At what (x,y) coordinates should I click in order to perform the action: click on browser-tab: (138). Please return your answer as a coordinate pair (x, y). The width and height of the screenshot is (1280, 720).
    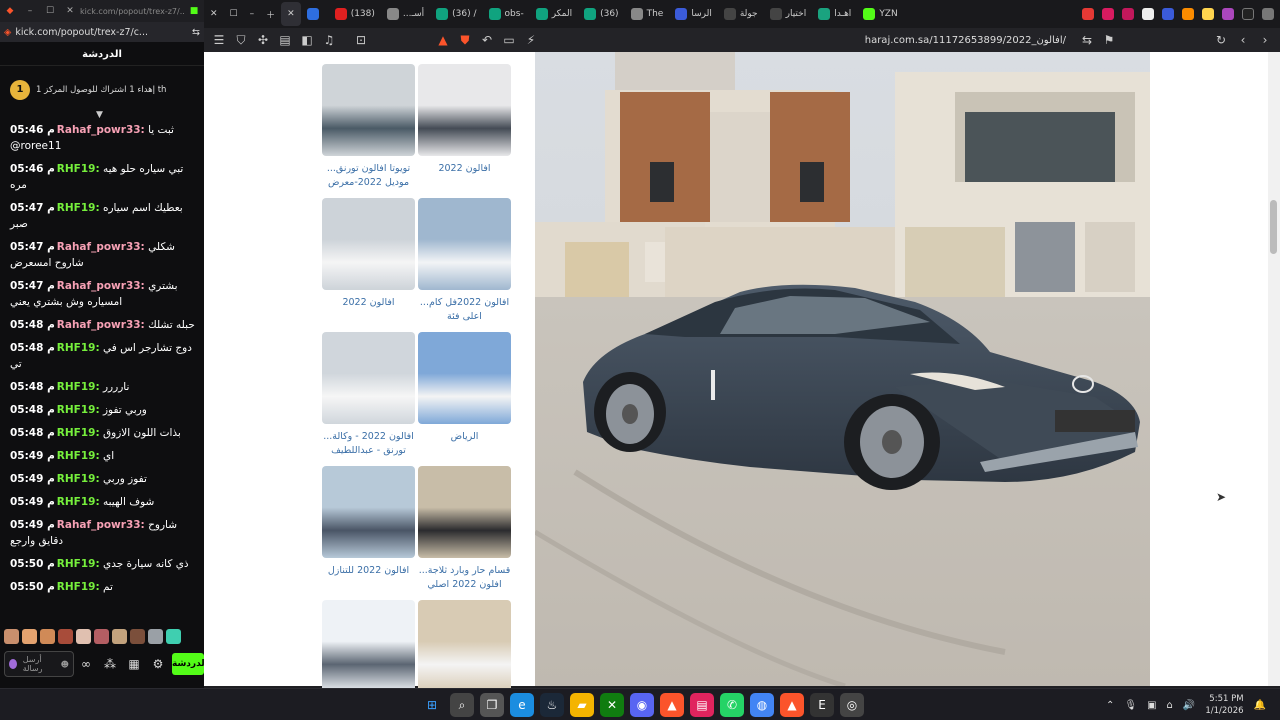
    Looking at the image, I should click on (355, 14).